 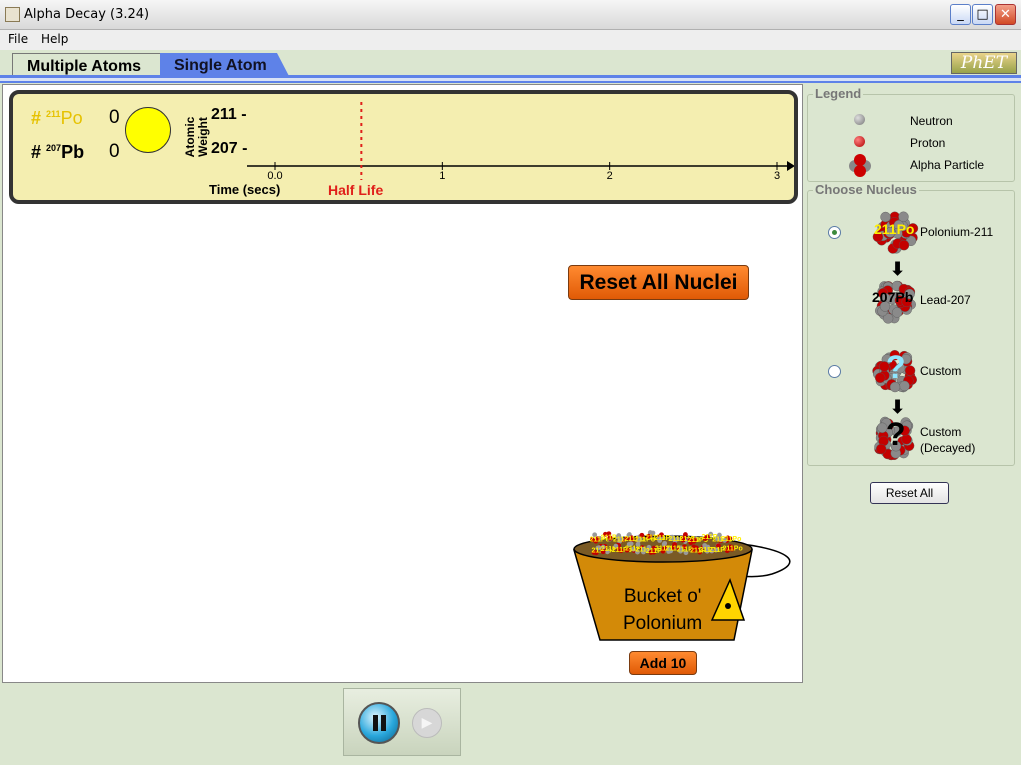 I want to click on bucket-label: Bucket o' Polonium, so click(x=662, y=610).